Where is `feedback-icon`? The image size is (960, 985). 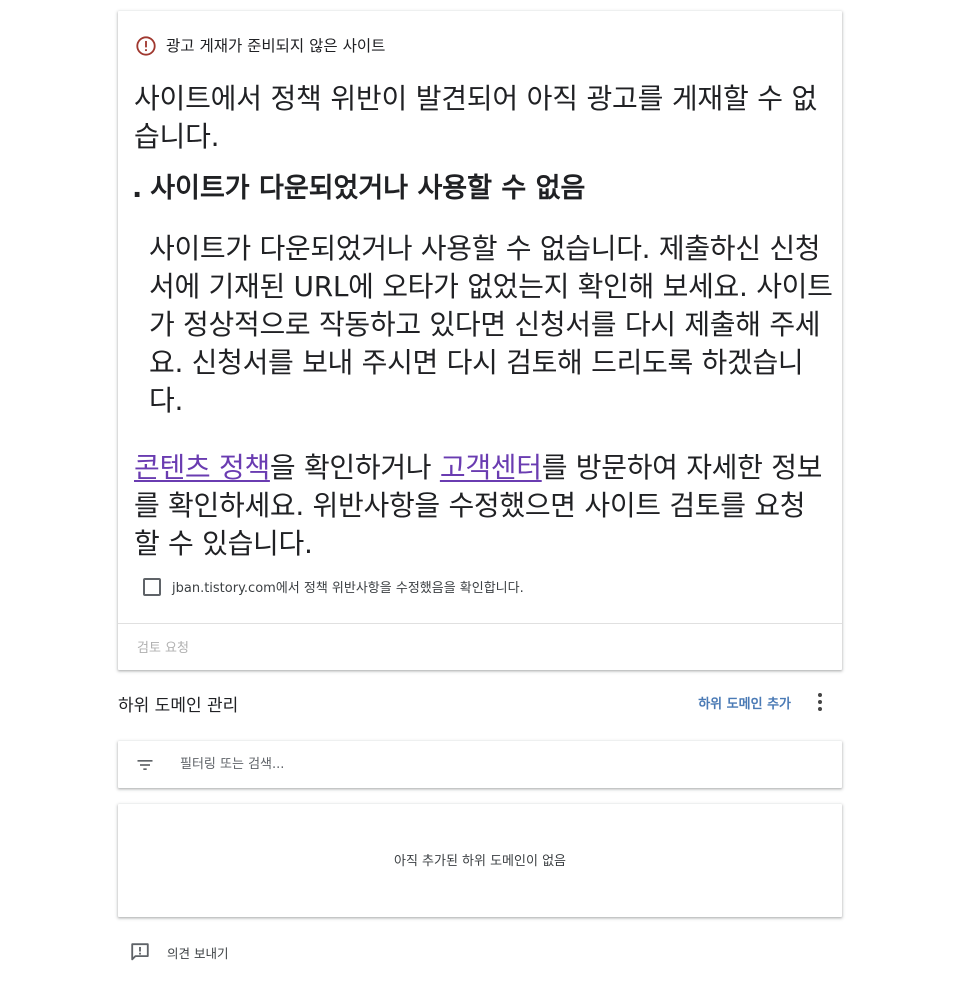 feedback-icon is located at coordinates (140, 952).